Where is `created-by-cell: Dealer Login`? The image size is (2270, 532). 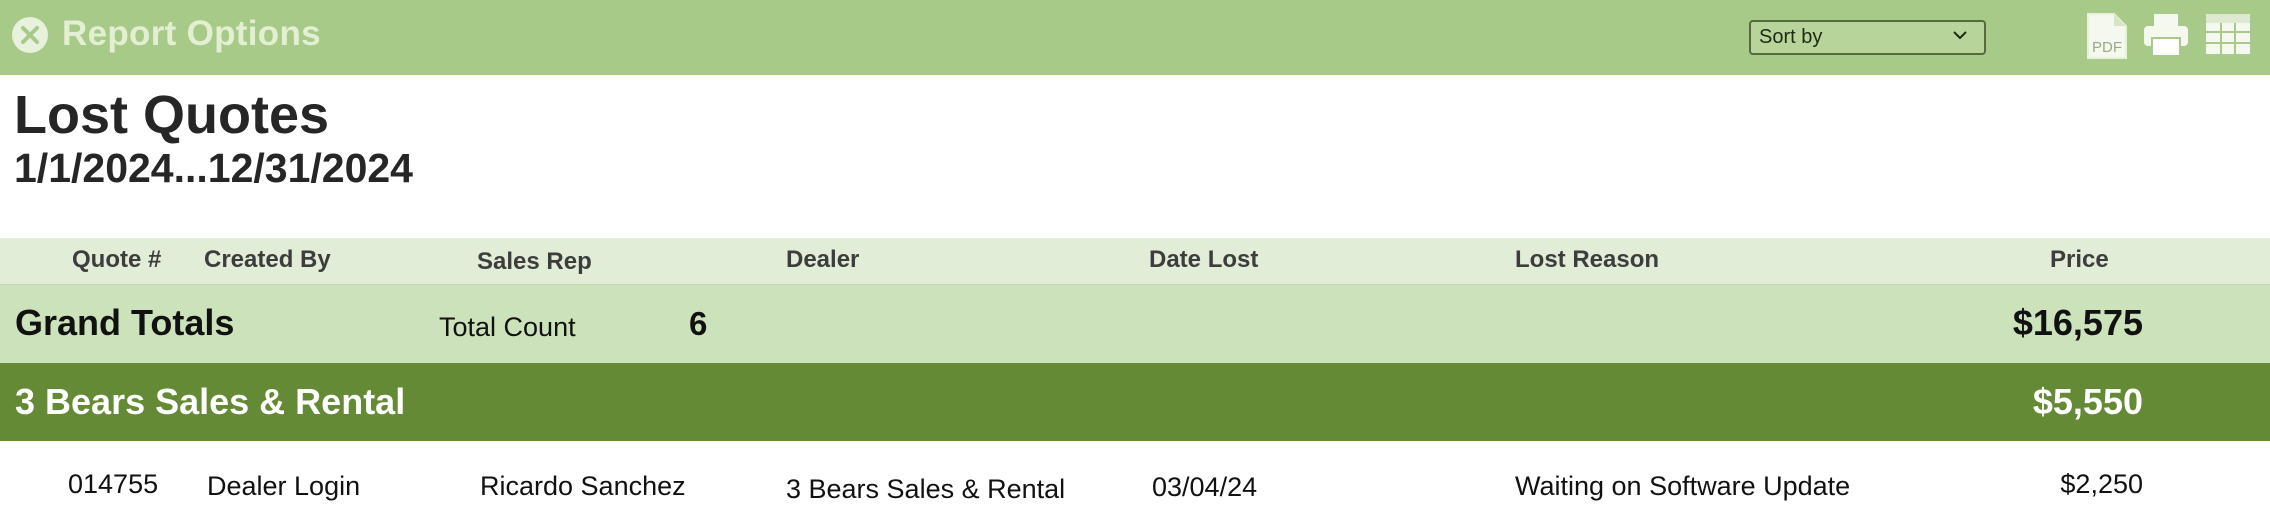 created-by-cell: Dealer Login is located at coordinates (284, 486).